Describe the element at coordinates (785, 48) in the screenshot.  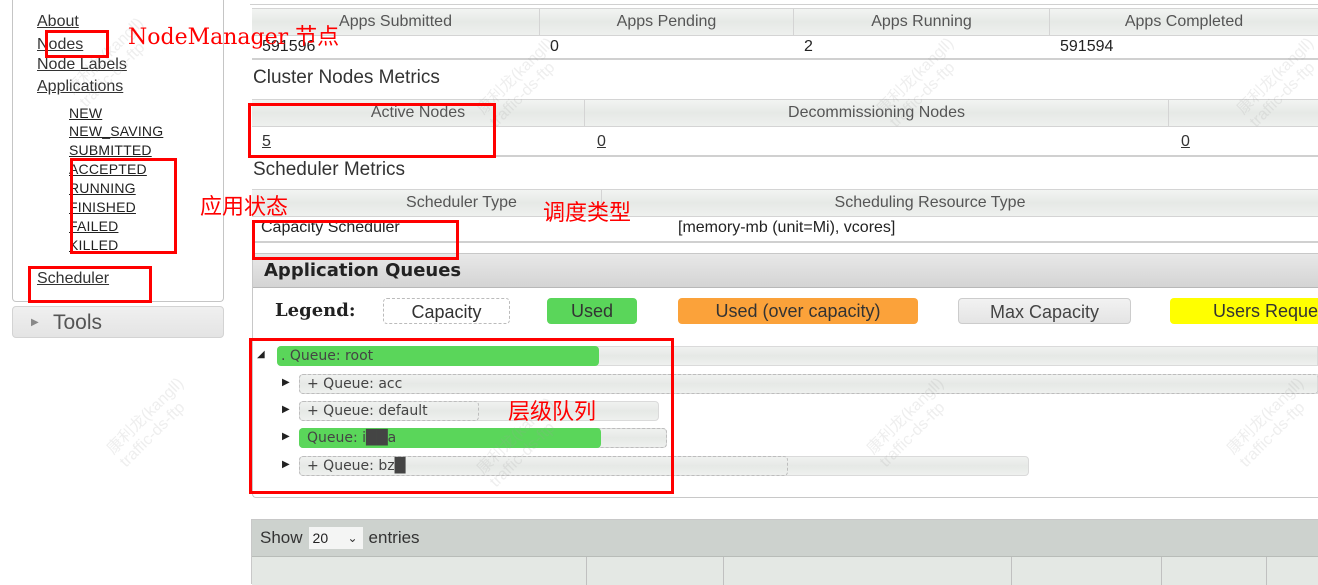
I see `cluster-metrics-data-row: 591596 0 2 591594` at that location.